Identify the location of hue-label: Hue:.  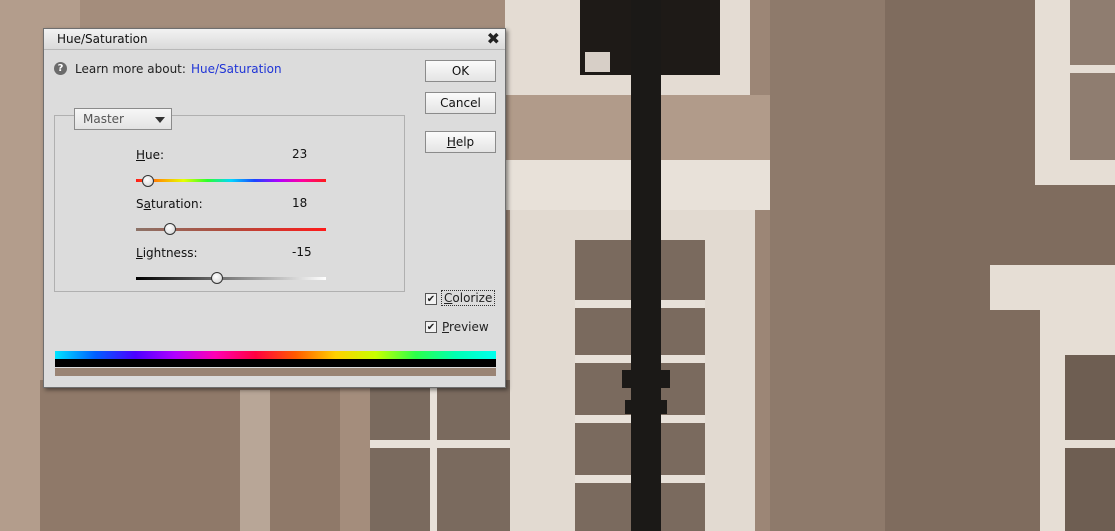
(150, 155).